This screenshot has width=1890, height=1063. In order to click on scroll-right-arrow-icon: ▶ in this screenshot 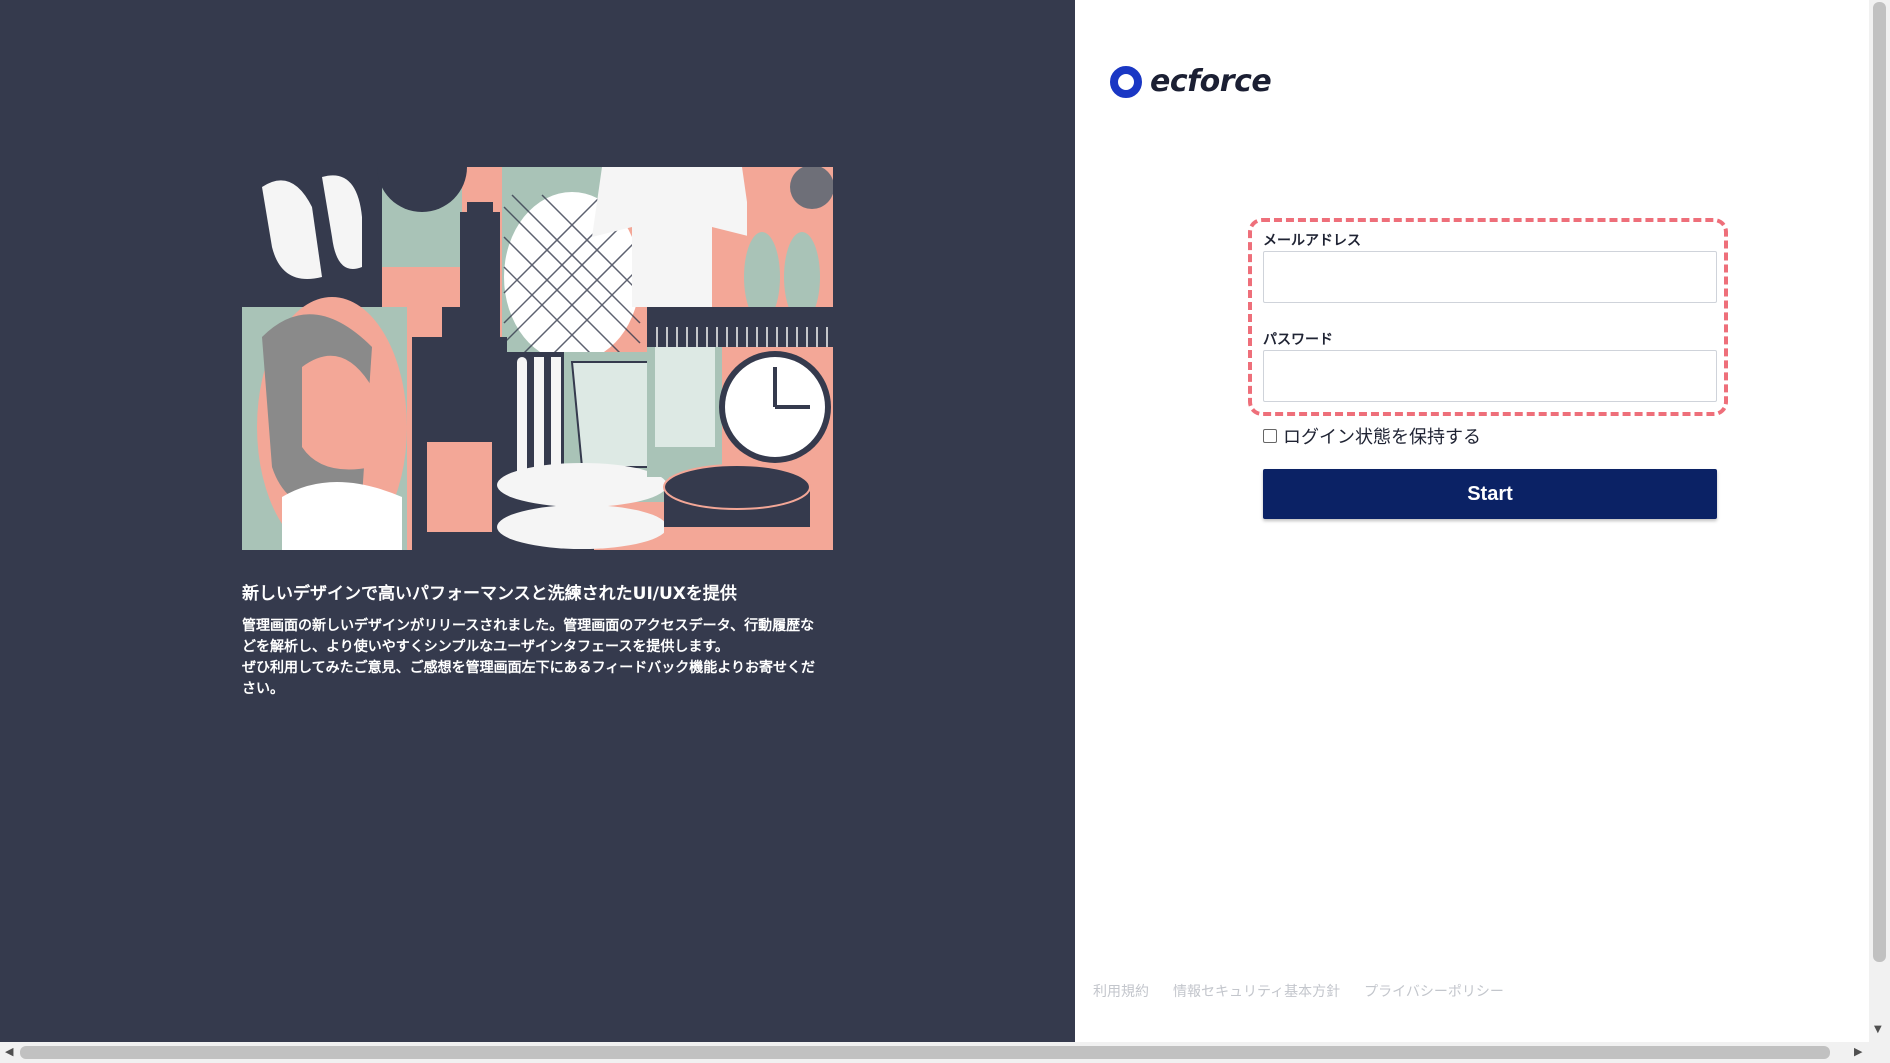, I will do `click(1858, 1051)`.